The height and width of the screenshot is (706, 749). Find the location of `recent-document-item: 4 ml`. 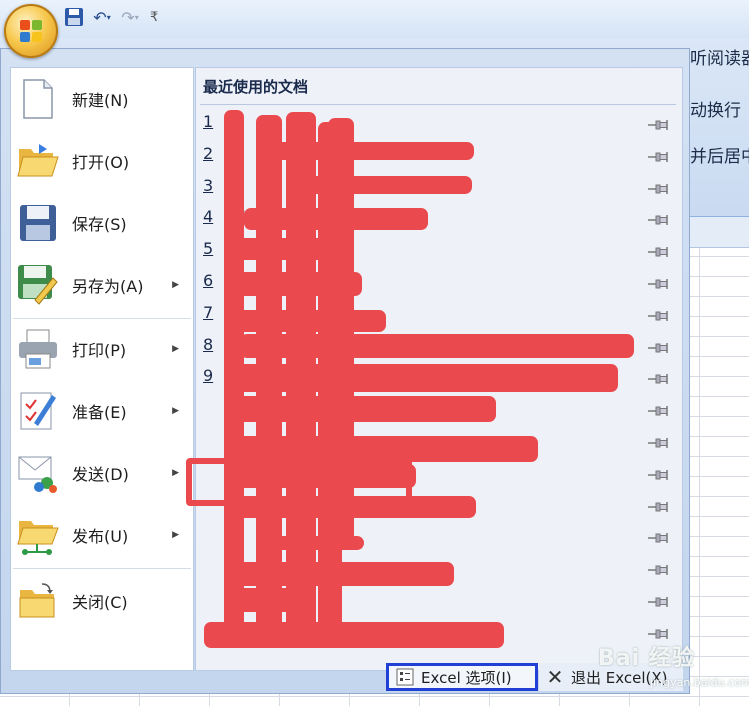

recent-document-item: 4 ml is located at coordinates (439, 218).